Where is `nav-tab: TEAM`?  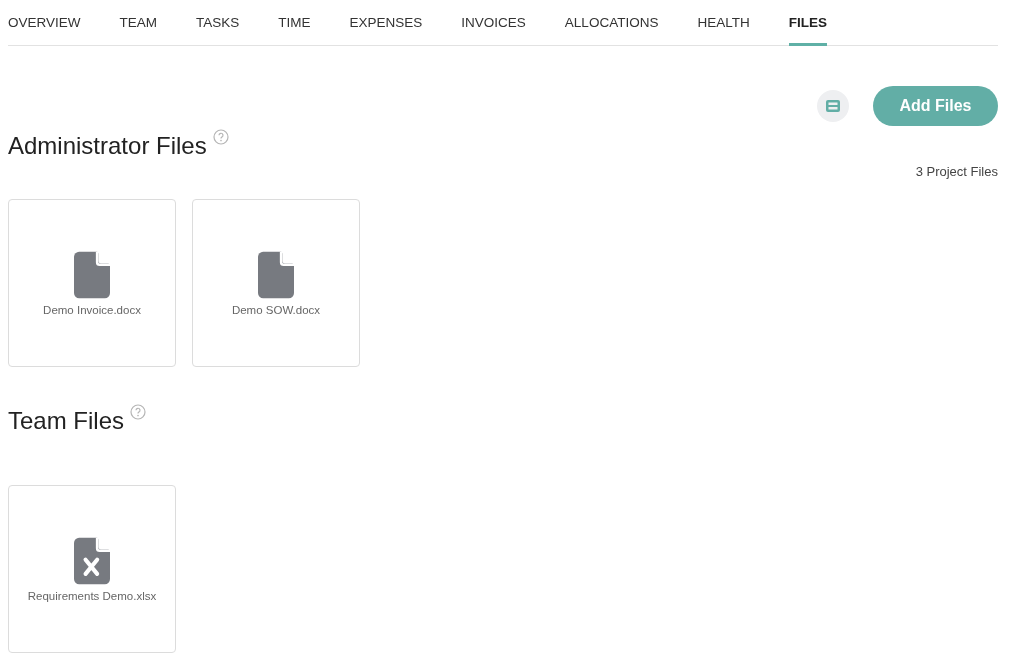
nav-tab: TEAM is located at coordinates (138, 23).